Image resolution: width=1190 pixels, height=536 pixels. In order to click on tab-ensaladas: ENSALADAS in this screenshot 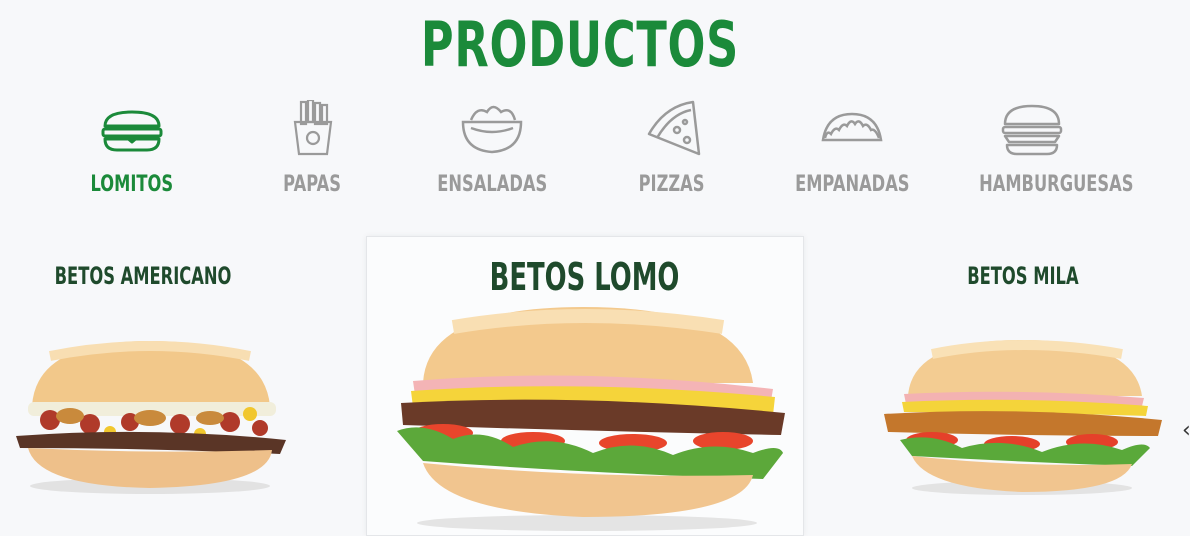, I will do `click(492, 148)`.